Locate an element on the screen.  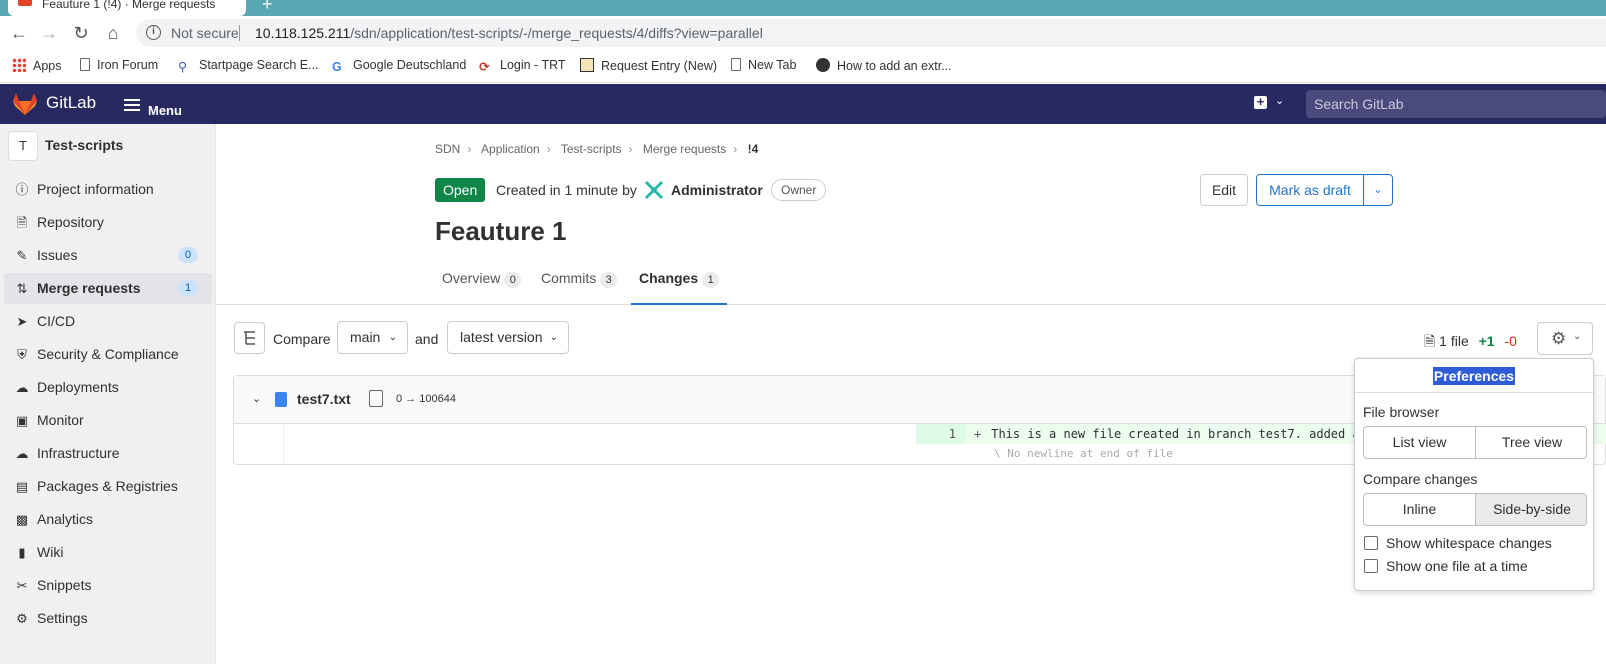
compare-changes-toggle: Inline Side-by-side is located at coordinates (1475, 509).